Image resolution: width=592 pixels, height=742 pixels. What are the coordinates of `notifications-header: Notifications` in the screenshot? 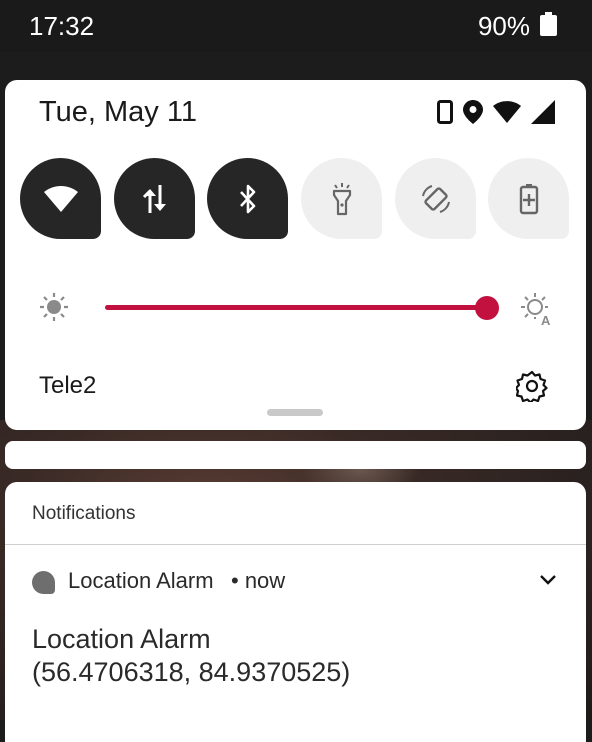 It's located at (84, 513).